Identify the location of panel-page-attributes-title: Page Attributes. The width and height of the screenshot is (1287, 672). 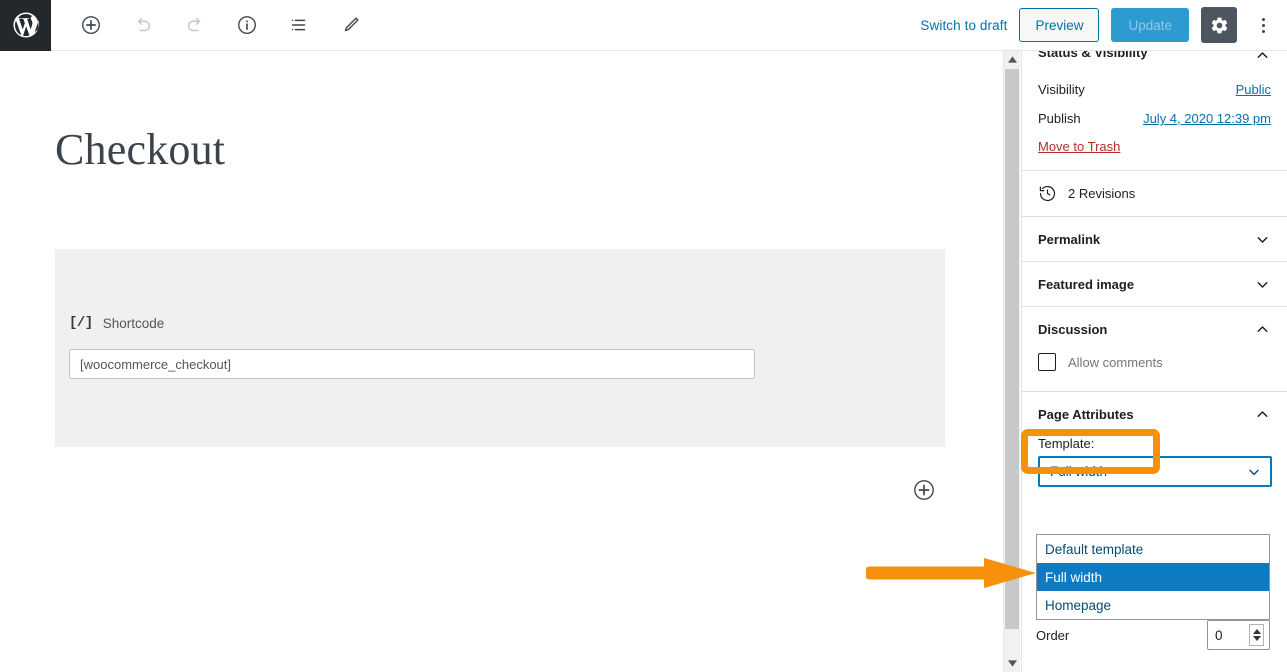
(1086, 414).